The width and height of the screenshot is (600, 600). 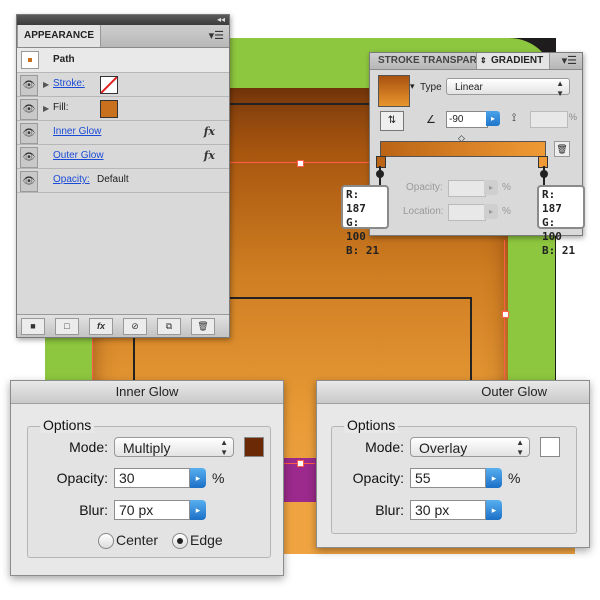 I want to click on gradient-tabbar: STROKE TRANSPARE ⇕ GRADIENT ▾☰, so click(x=476, y=61).